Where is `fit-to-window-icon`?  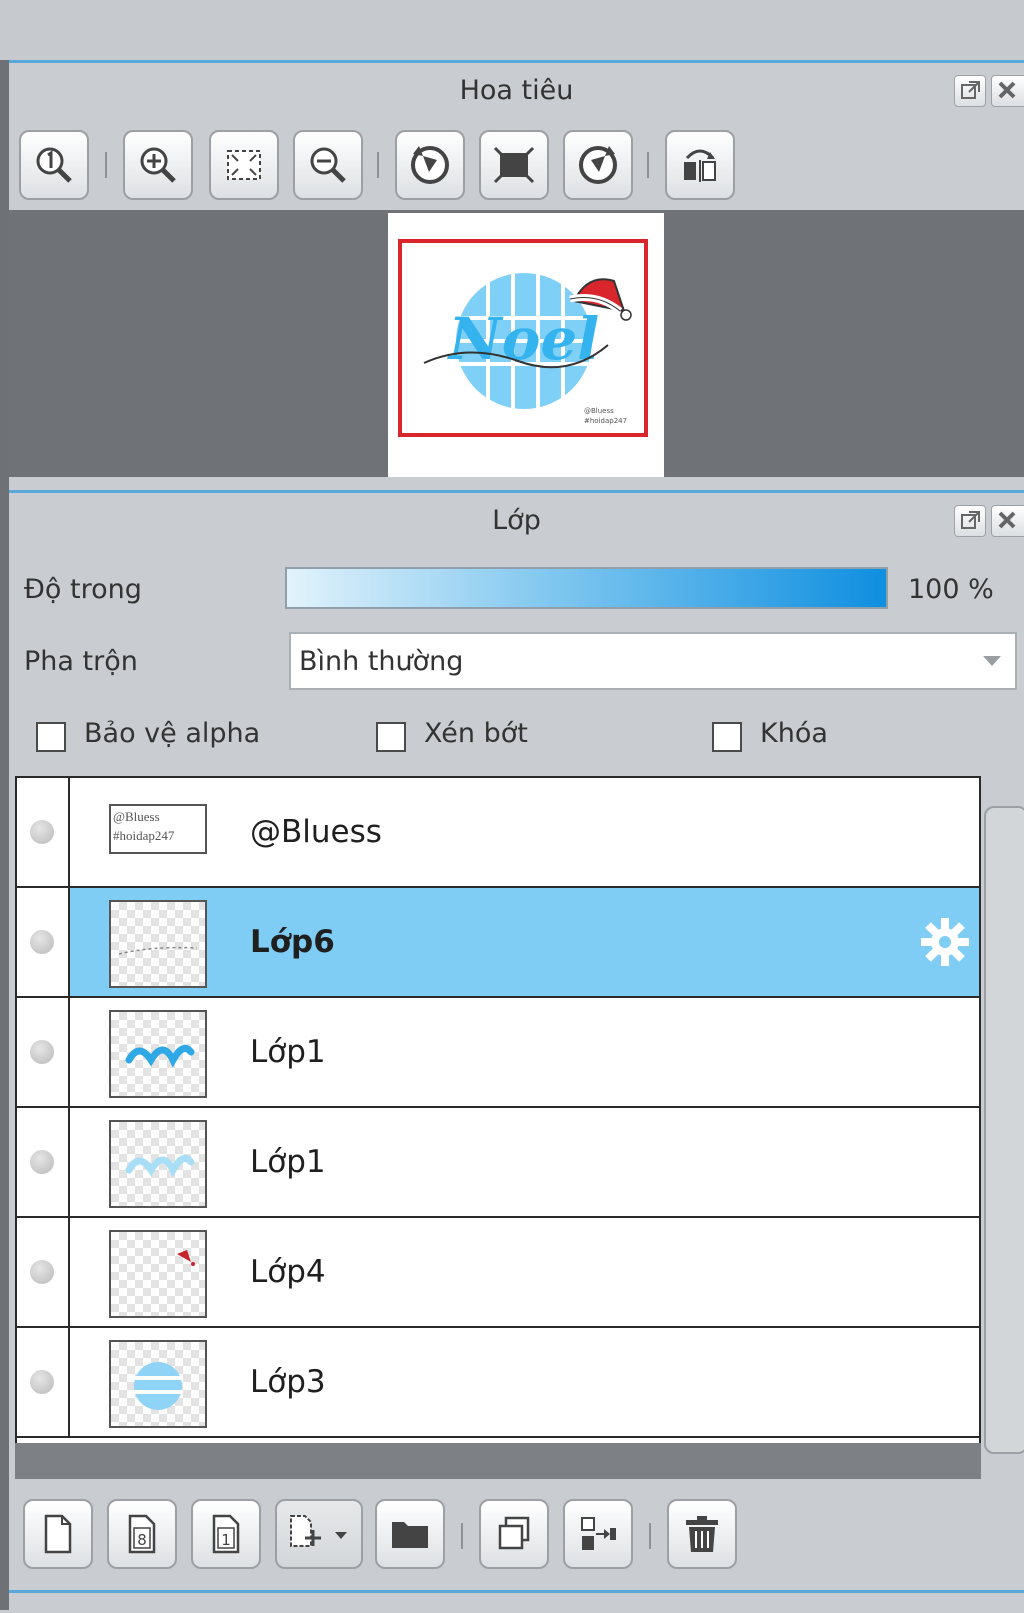
fit-to-window-icon is located at coordinates (244, 165).